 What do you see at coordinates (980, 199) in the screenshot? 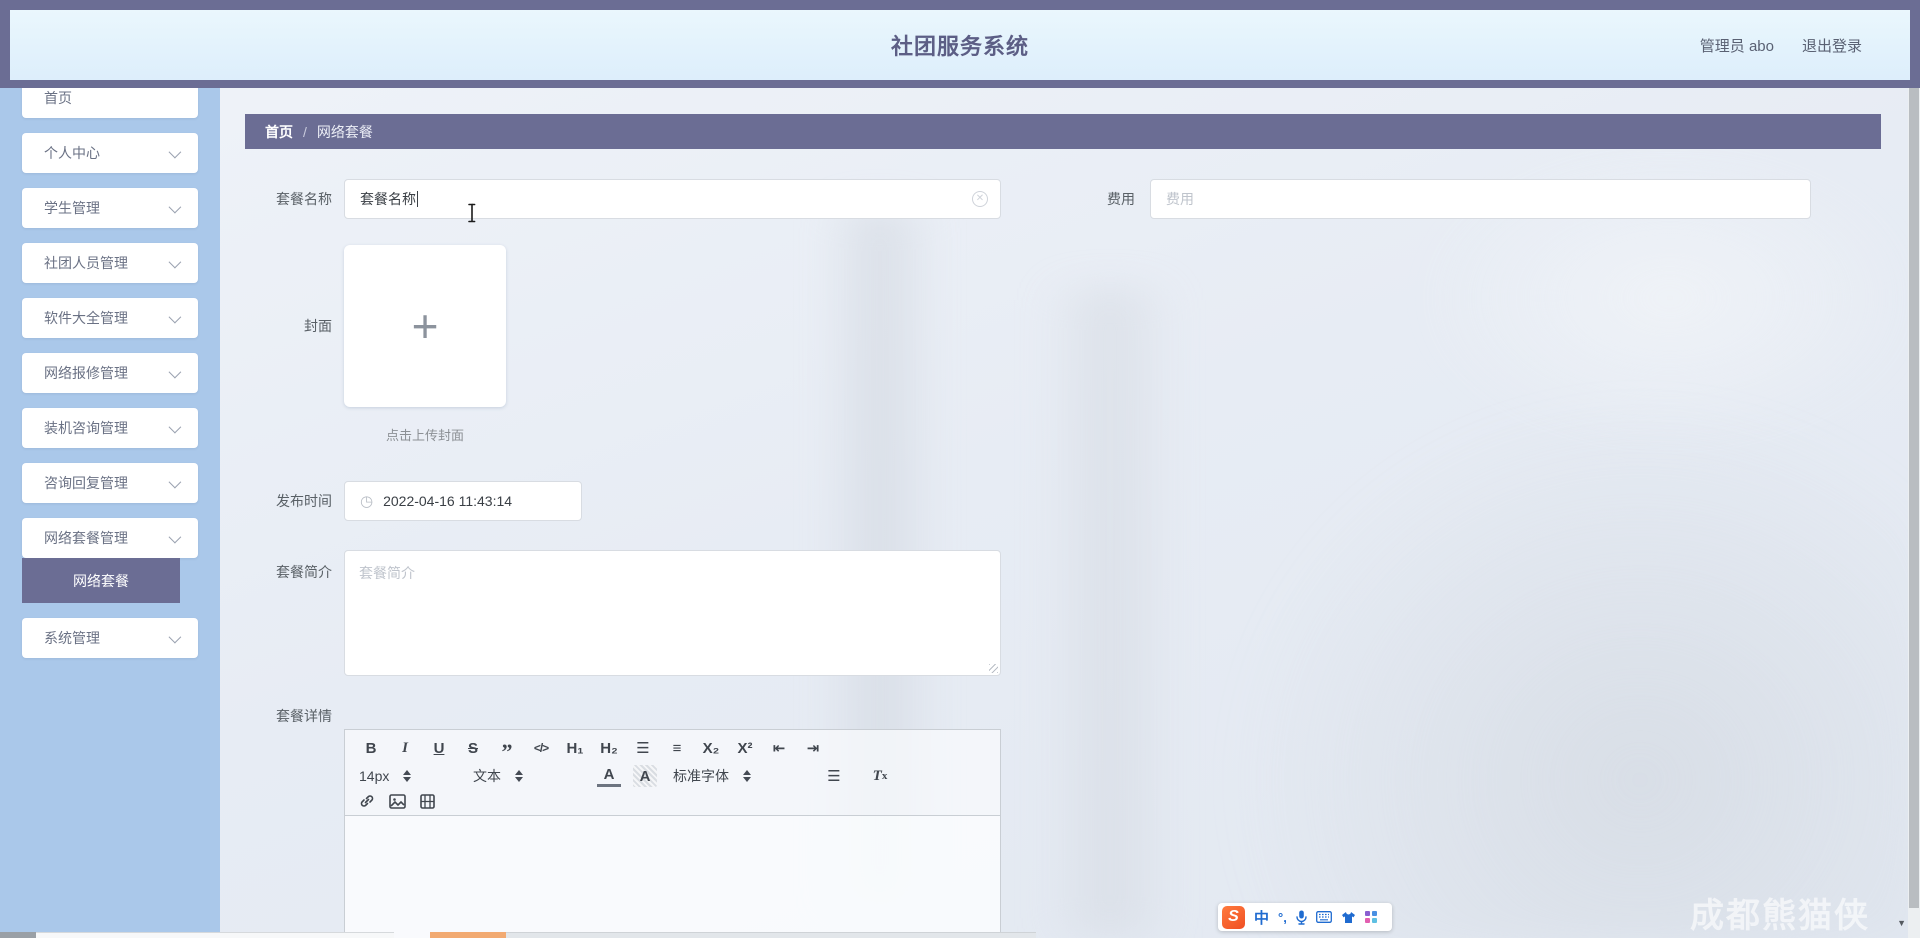
I see `clear-input-icon: ✕` at bounding box center [980, 199].